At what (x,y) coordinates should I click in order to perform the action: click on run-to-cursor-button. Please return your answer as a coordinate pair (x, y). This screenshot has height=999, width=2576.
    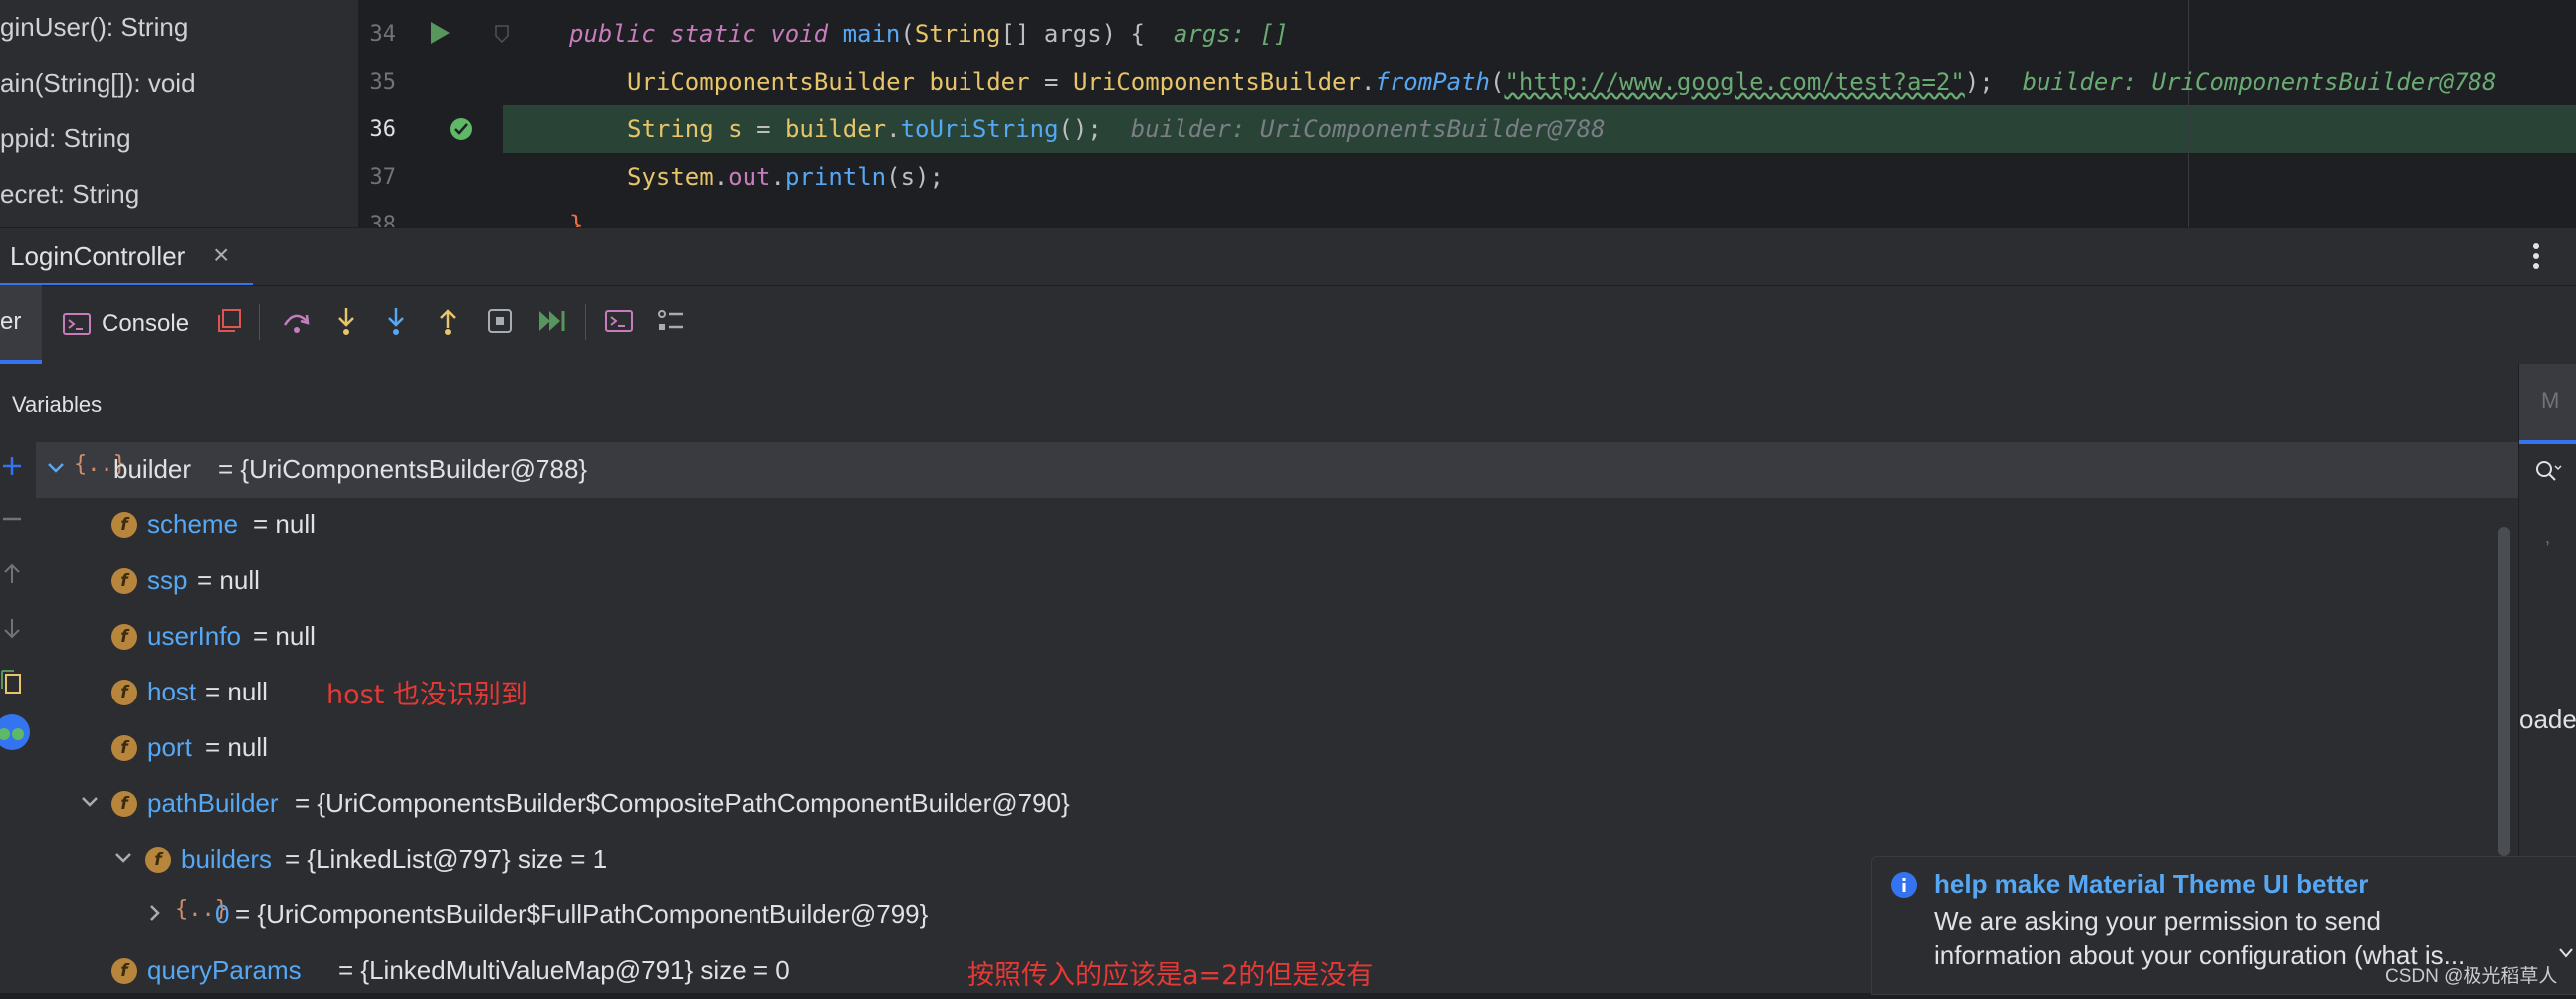
    Looking at the image, I should click on (500, 321).